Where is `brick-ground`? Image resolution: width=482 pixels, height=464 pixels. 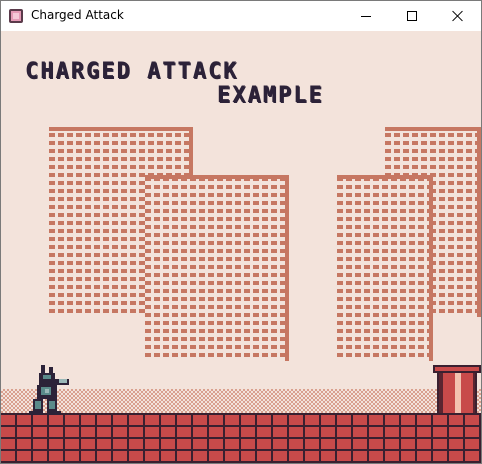 brick-ground is located at coordinates (241, 439).